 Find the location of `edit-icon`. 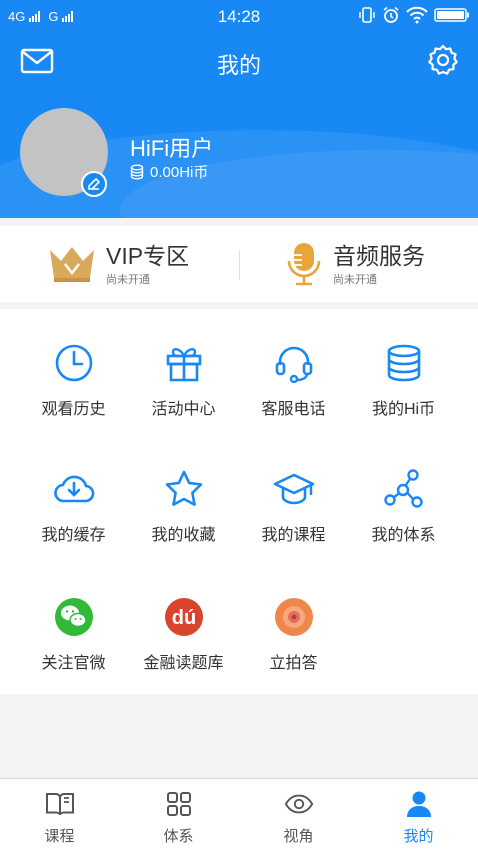

edit-icon is located at coordinates (94, 184).